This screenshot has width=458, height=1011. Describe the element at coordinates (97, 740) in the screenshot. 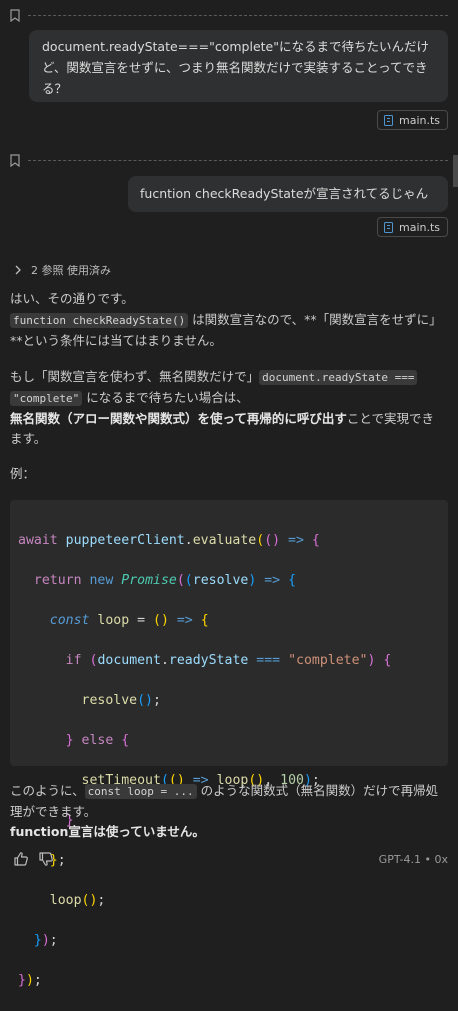

I see `code-line: } else {` at that location.